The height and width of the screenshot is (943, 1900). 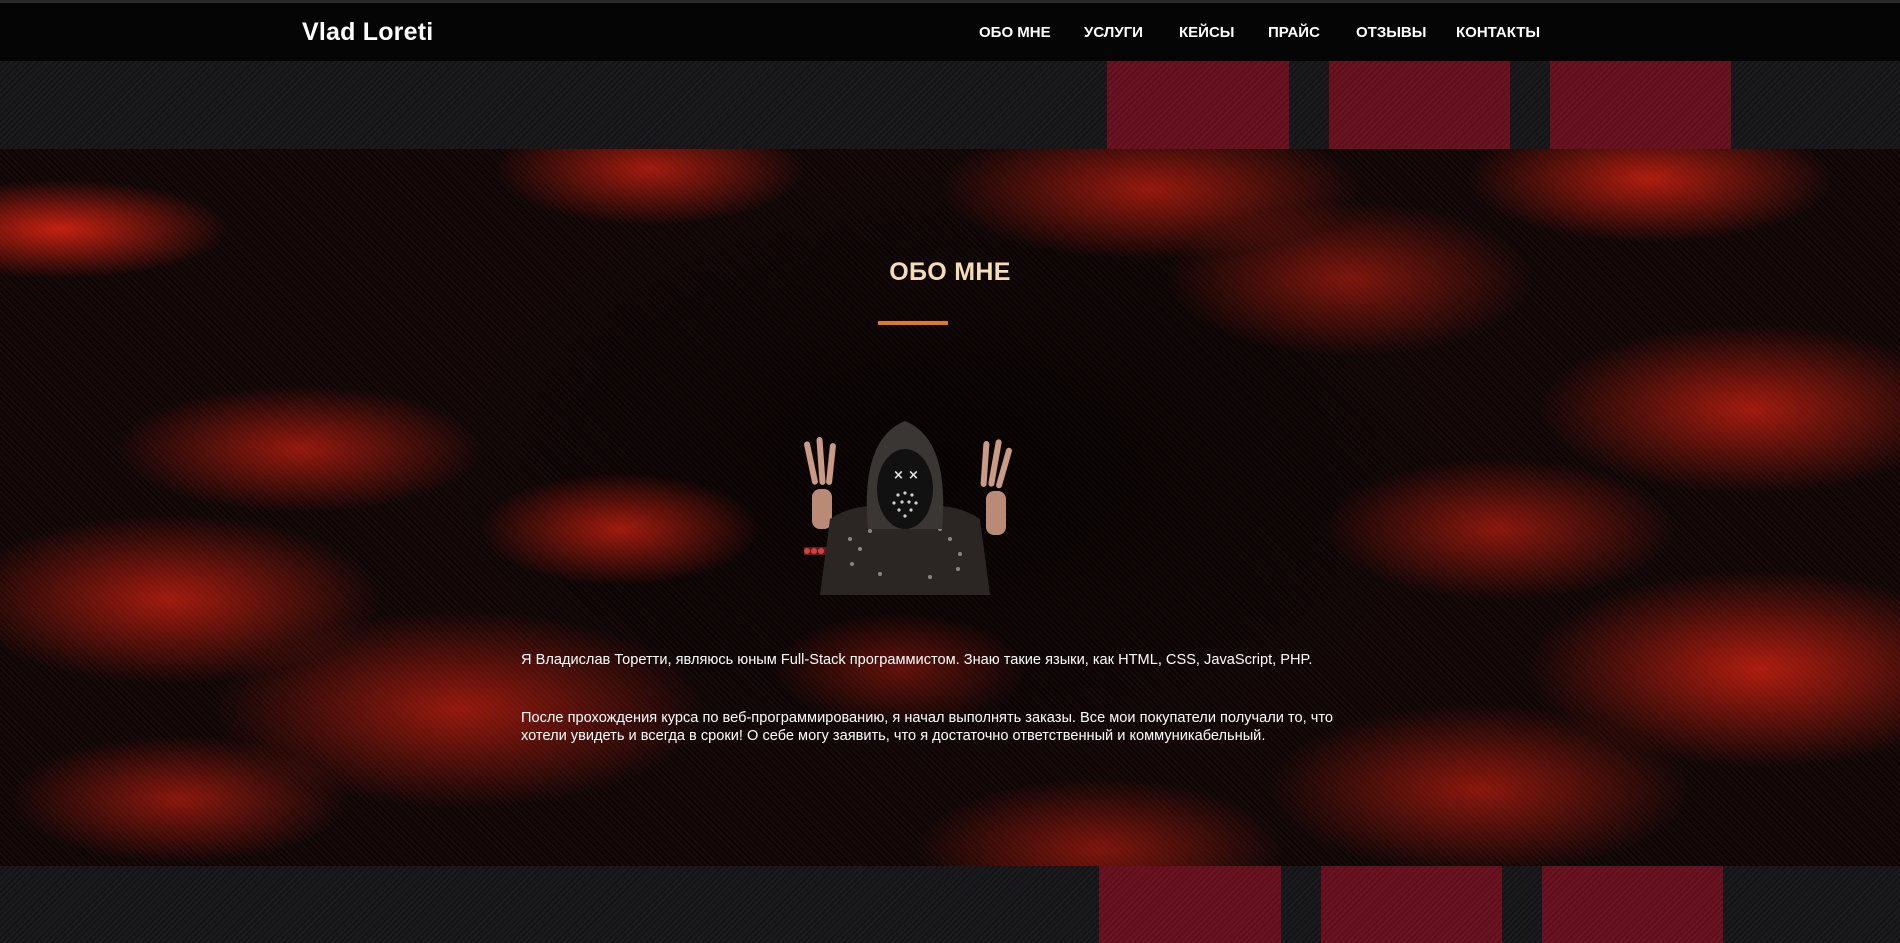 I want to click on menu-item-contacts: КОНТАКТЫ, so click(x=1498, y=32).